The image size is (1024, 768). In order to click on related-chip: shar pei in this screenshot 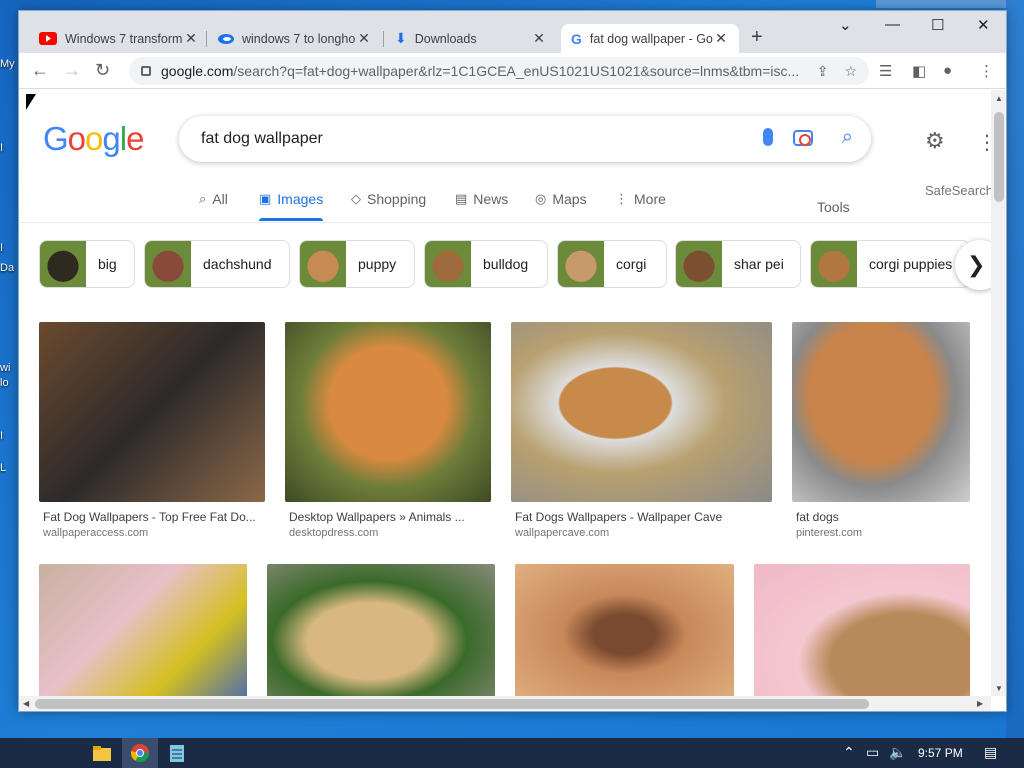, I will do `click(738, 264)`.